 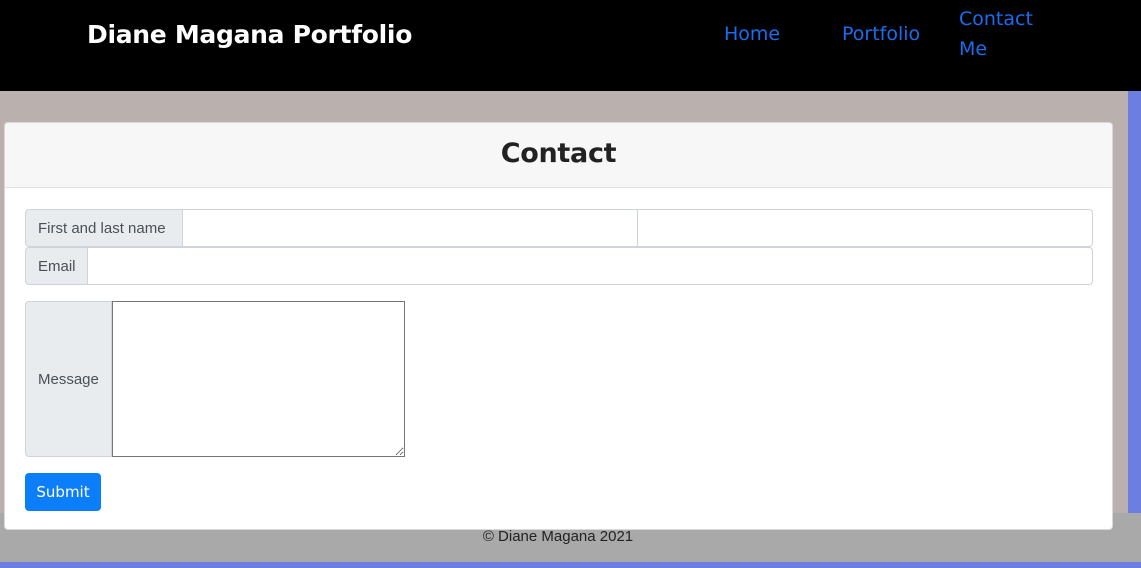 I want to click on brand-title: Diane Magana Portfolio, so click(x=249, y=34).